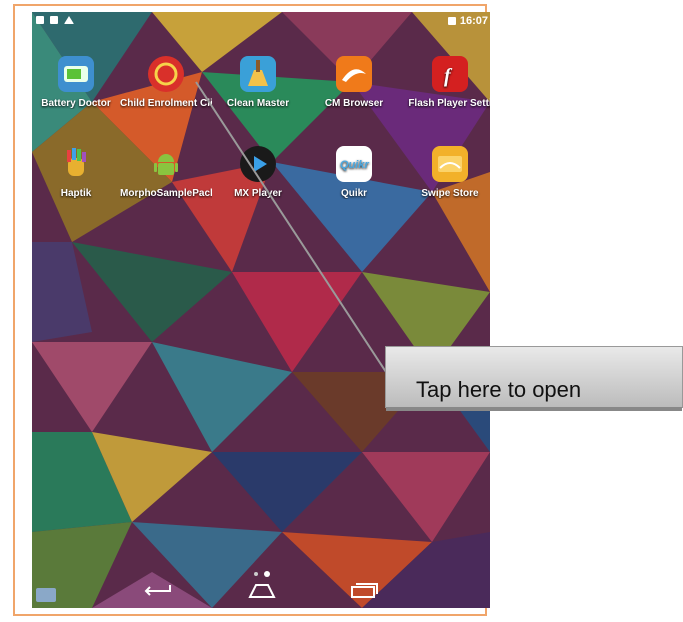 The width and height of the screenshot is (683, 622). I want to click on app-battery-doctor: Battery Doctor, so click(77, 82).